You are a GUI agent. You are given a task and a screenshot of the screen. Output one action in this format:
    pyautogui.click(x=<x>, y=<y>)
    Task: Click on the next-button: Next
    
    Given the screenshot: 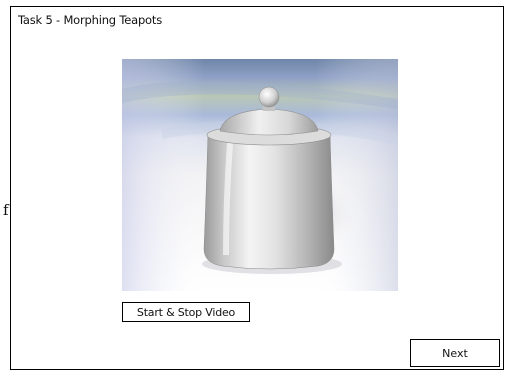 What is the action you would take?
    pyautogui.click(x=455, y=353)
    